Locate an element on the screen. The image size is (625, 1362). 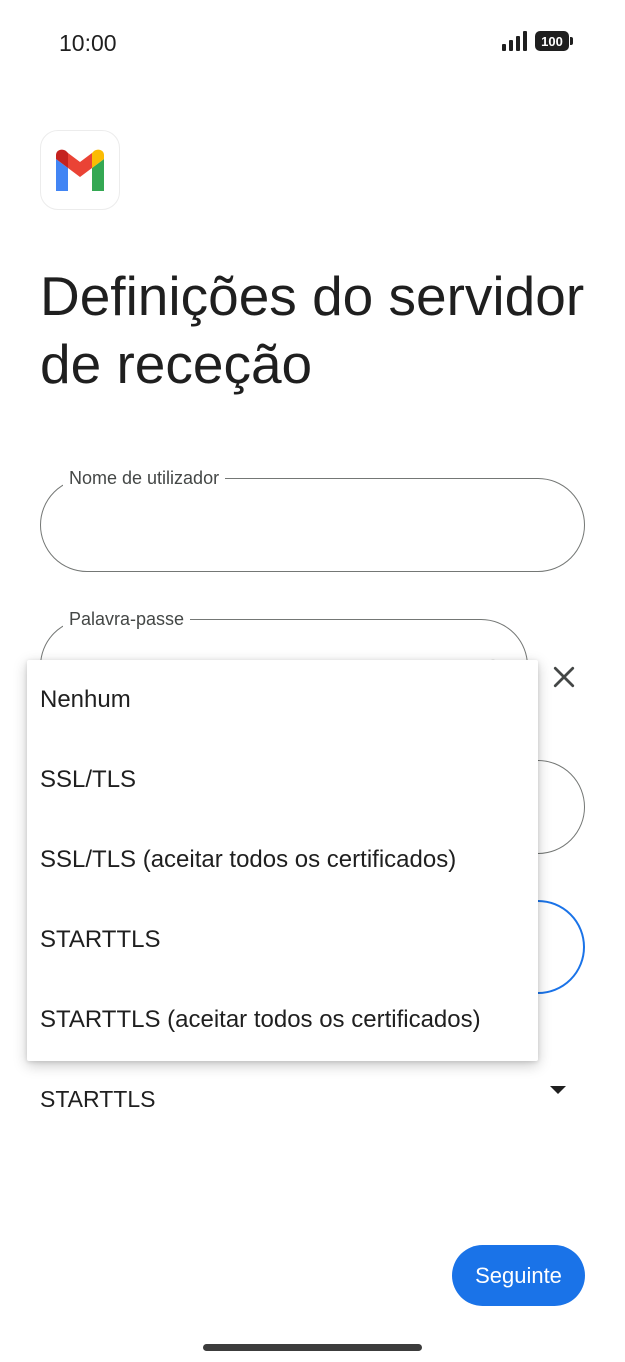
username-field: Nome de utilizador is located at coordinates (312, 519).